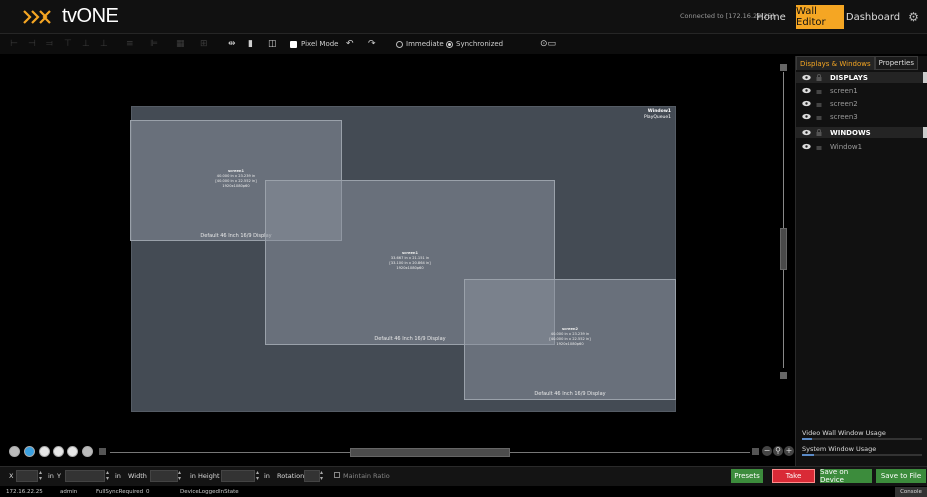  Describe the element at coordinates (861, 90) in the screenshot. I see `tree-item-screen1: screen1` at that location.